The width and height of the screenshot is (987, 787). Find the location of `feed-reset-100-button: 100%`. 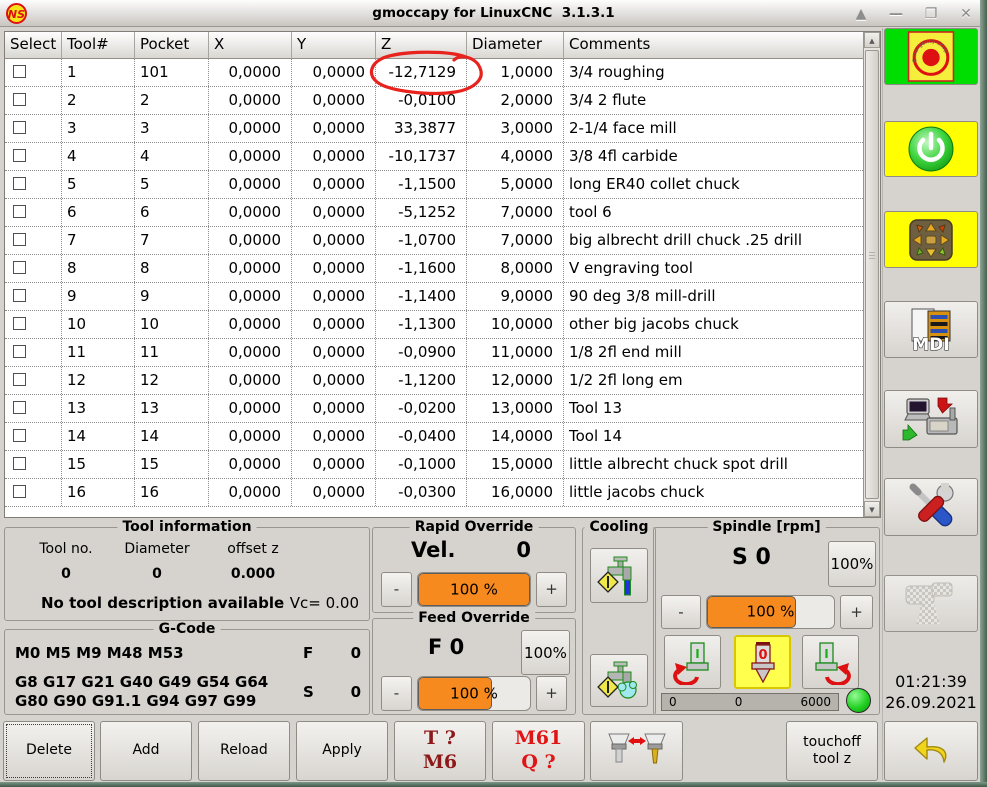

feed-reset-100-button: 100% is located at coordinates (545, 652).